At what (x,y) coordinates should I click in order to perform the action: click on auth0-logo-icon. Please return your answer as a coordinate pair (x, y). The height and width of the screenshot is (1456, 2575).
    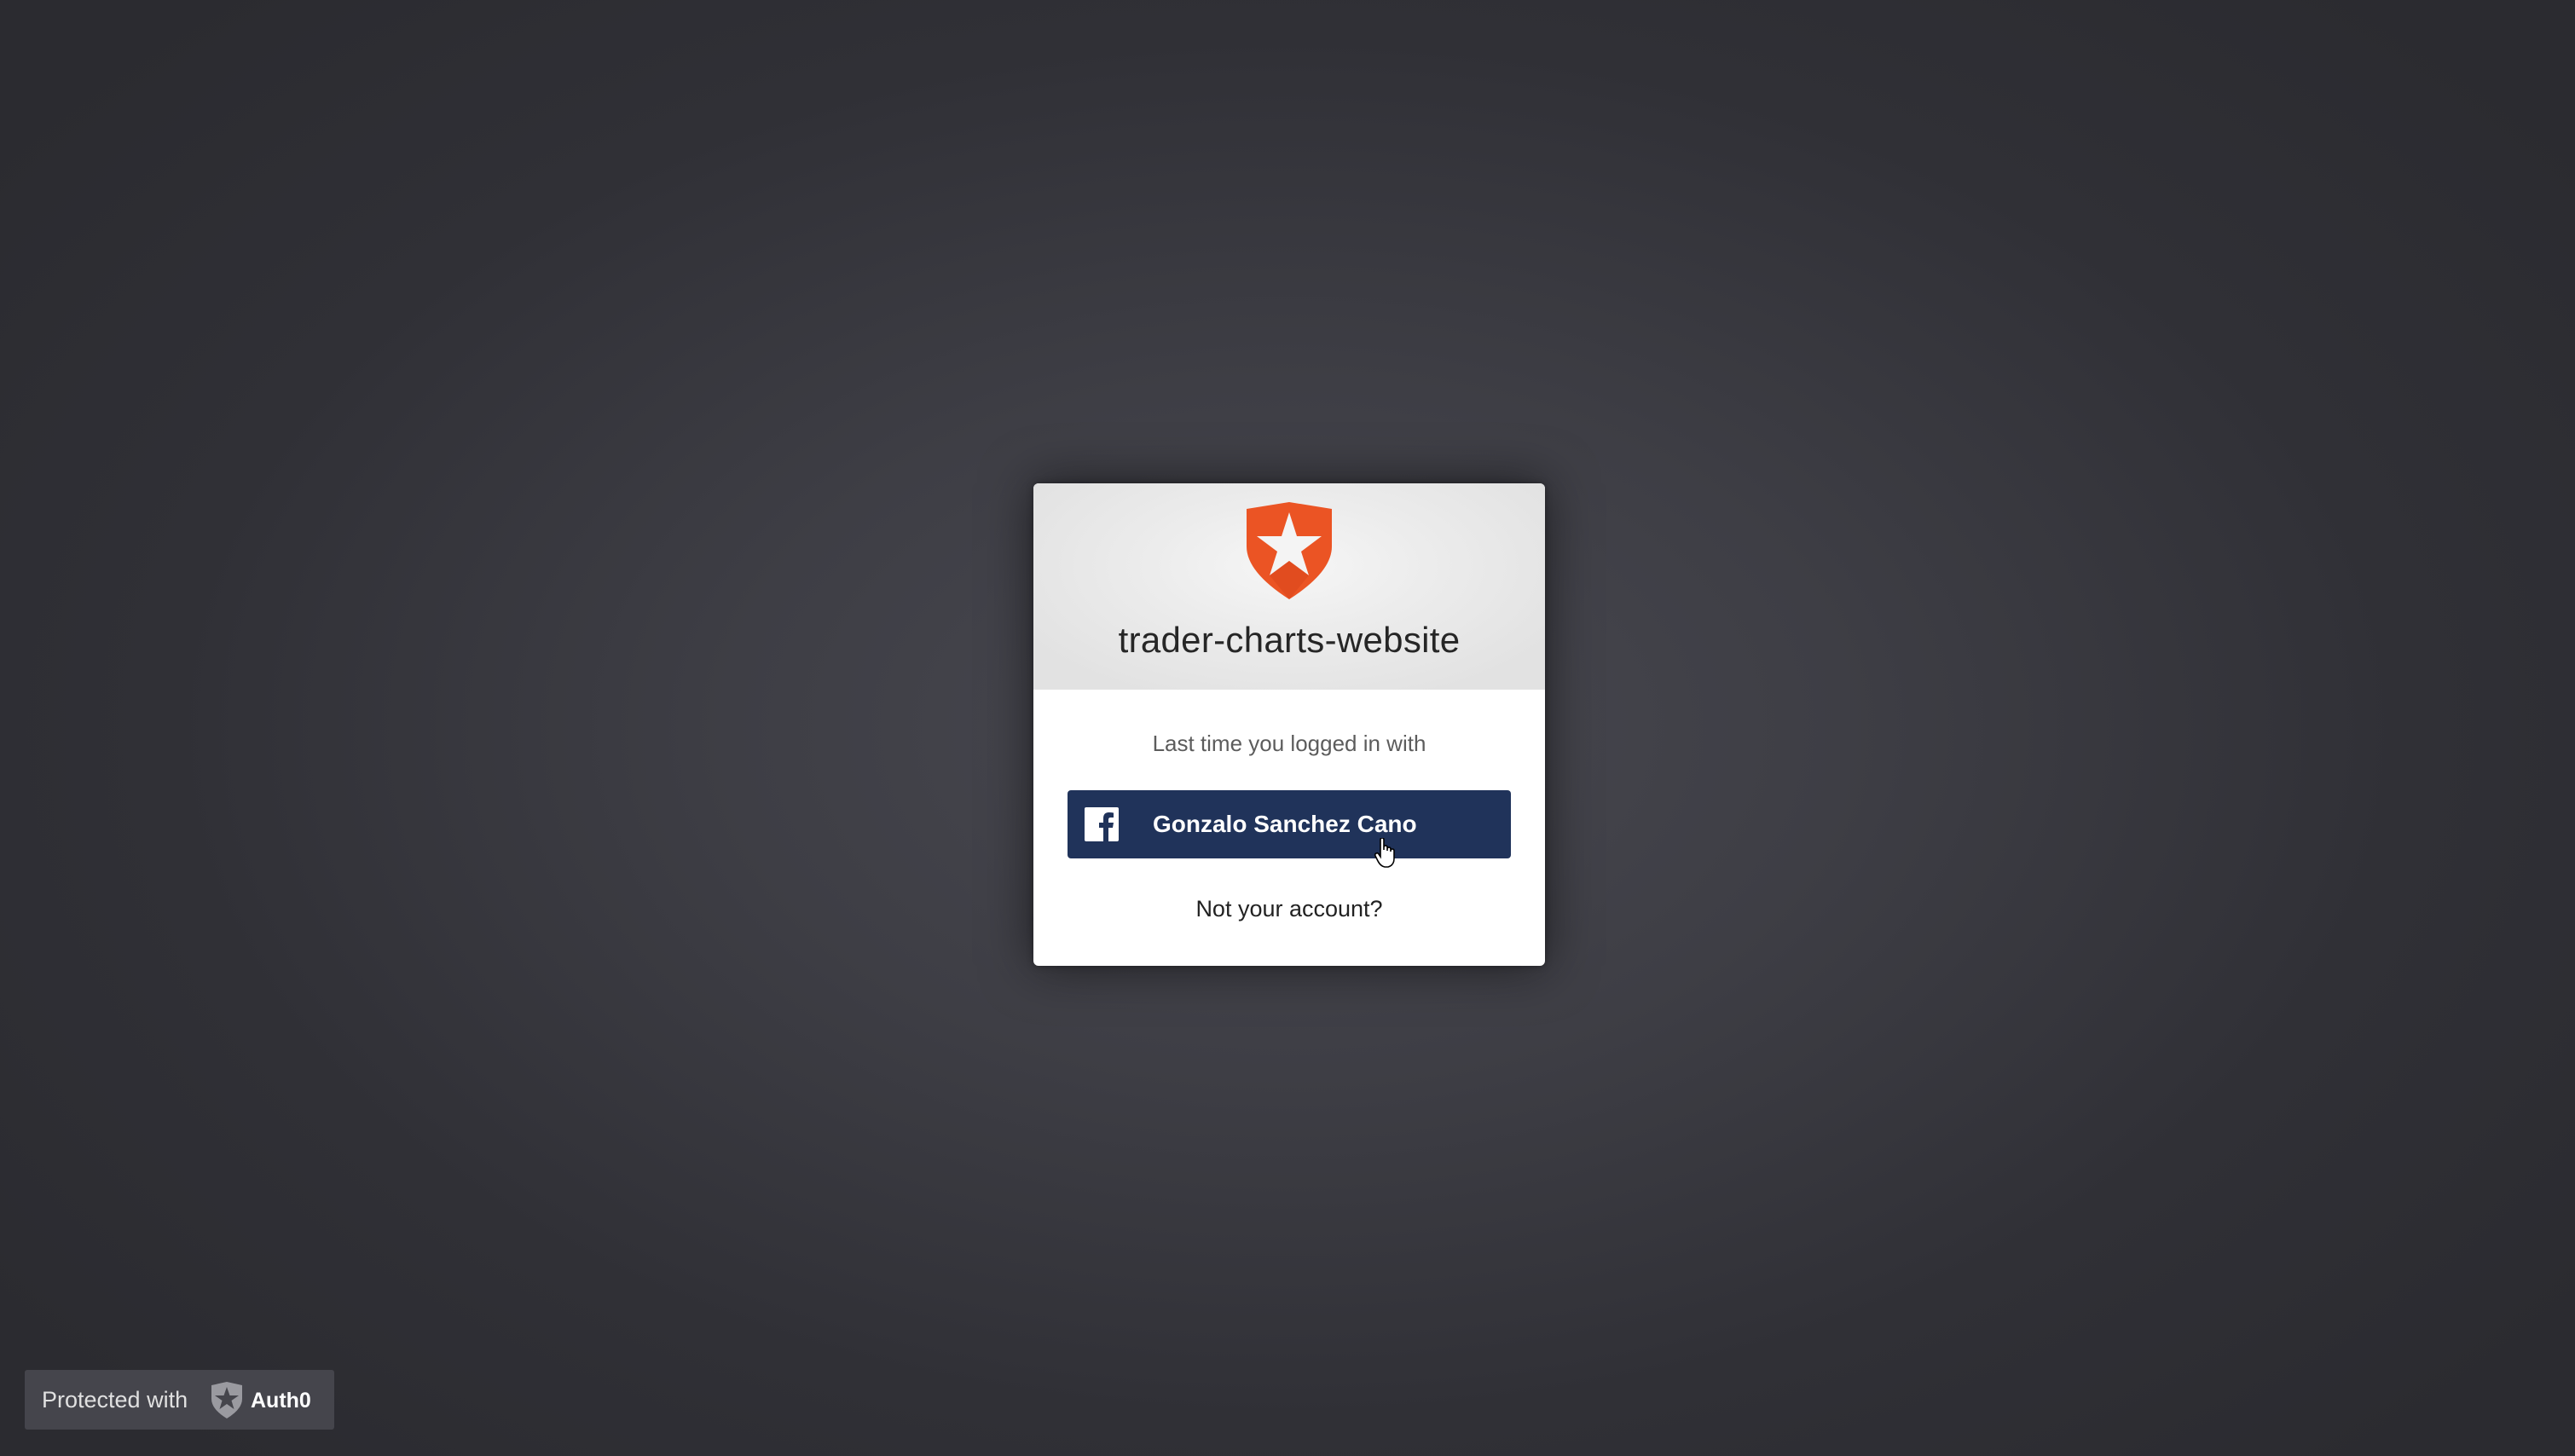
    Looking at the image, I should click on (227, 1400).